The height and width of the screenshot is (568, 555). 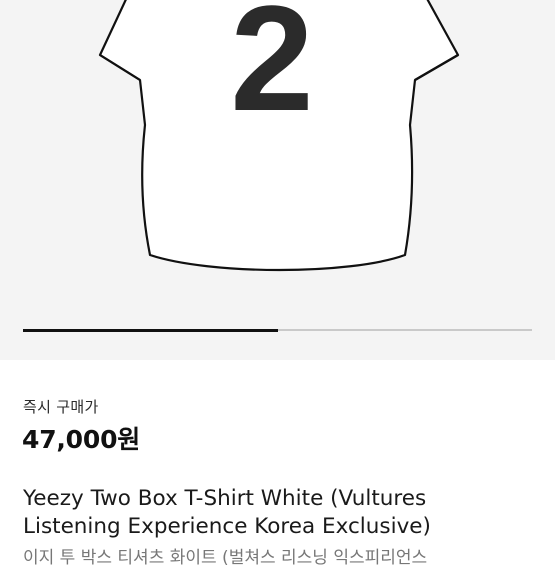 What do you see at coordinates (61, 407) in the screenshot?
I see `price-label: 즉시 구매가` at bounding box center [61, 407].